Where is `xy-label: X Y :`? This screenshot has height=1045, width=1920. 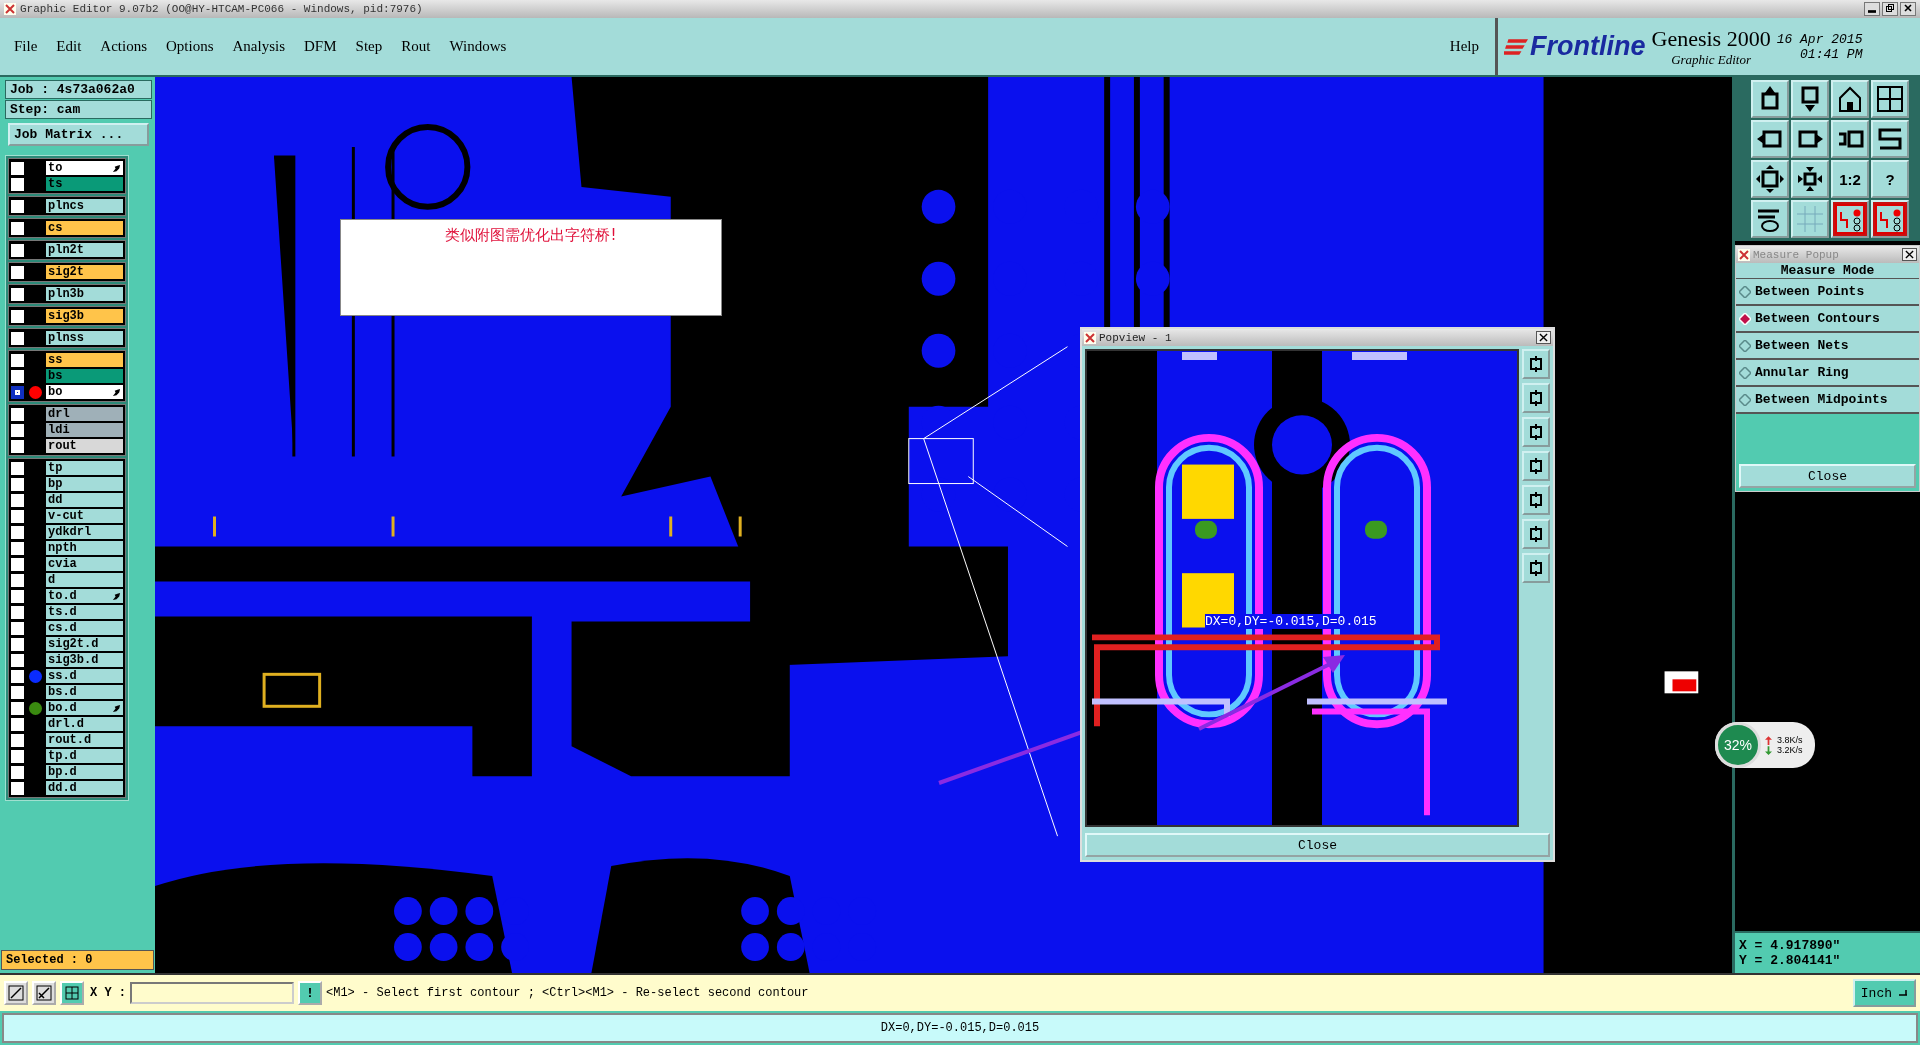 xy-label: X Y : is located at coordinates (108, 993).